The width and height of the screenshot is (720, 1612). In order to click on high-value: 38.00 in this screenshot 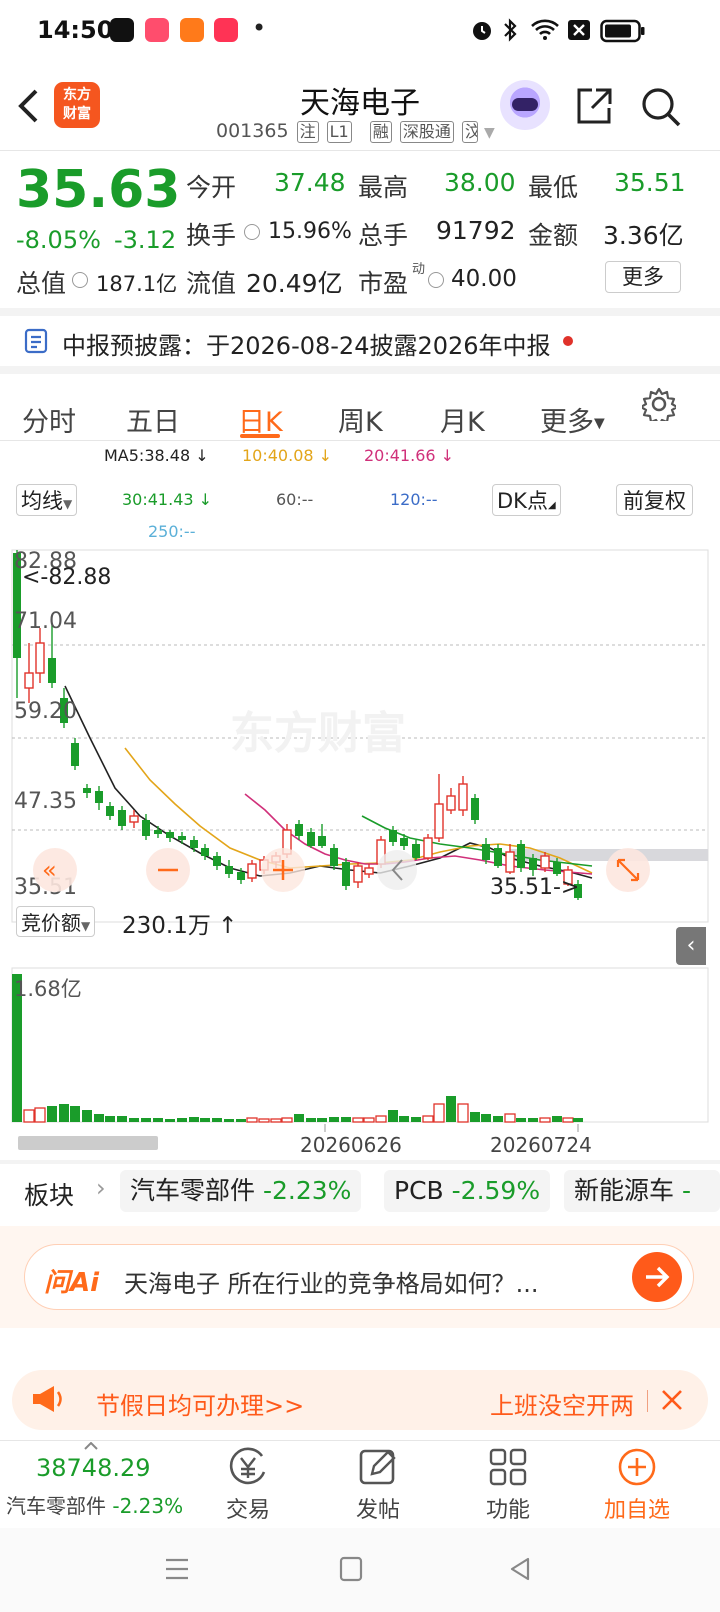, I will do `click(480, 182)`.